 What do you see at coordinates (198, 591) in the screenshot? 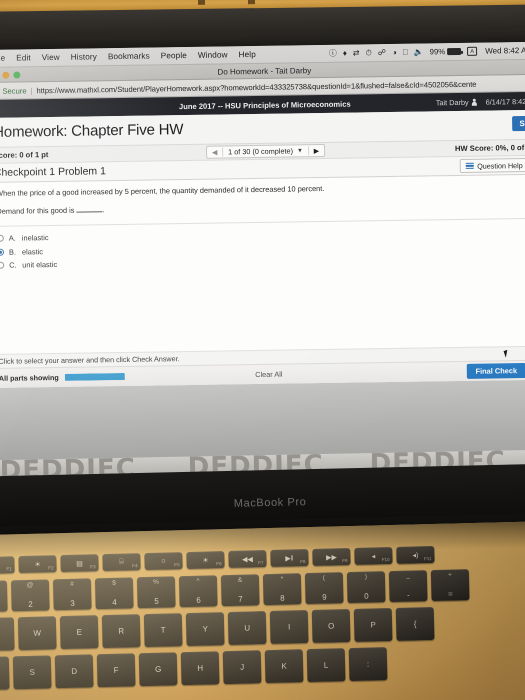
I see `key-6: ^ 6` at bounding box center [198, 591].